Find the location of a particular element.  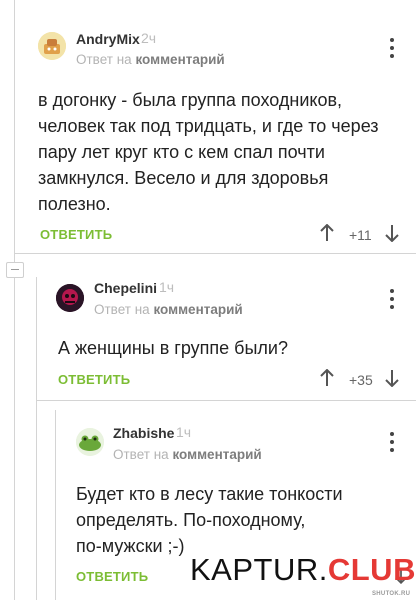

comment-username: Chepelini is located at coordinates (125, 288).